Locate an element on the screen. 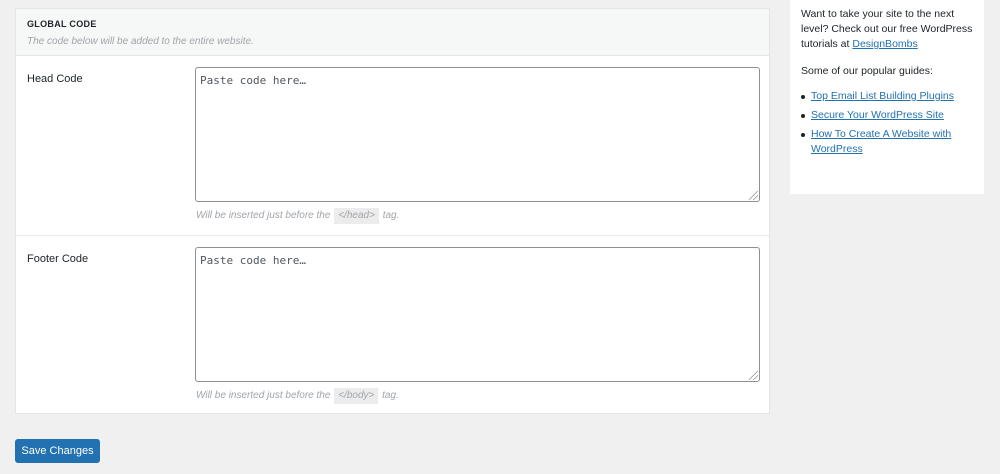 The image size is (1000, 474). head-code-label: Head Code is located at coordinates (55, 79).